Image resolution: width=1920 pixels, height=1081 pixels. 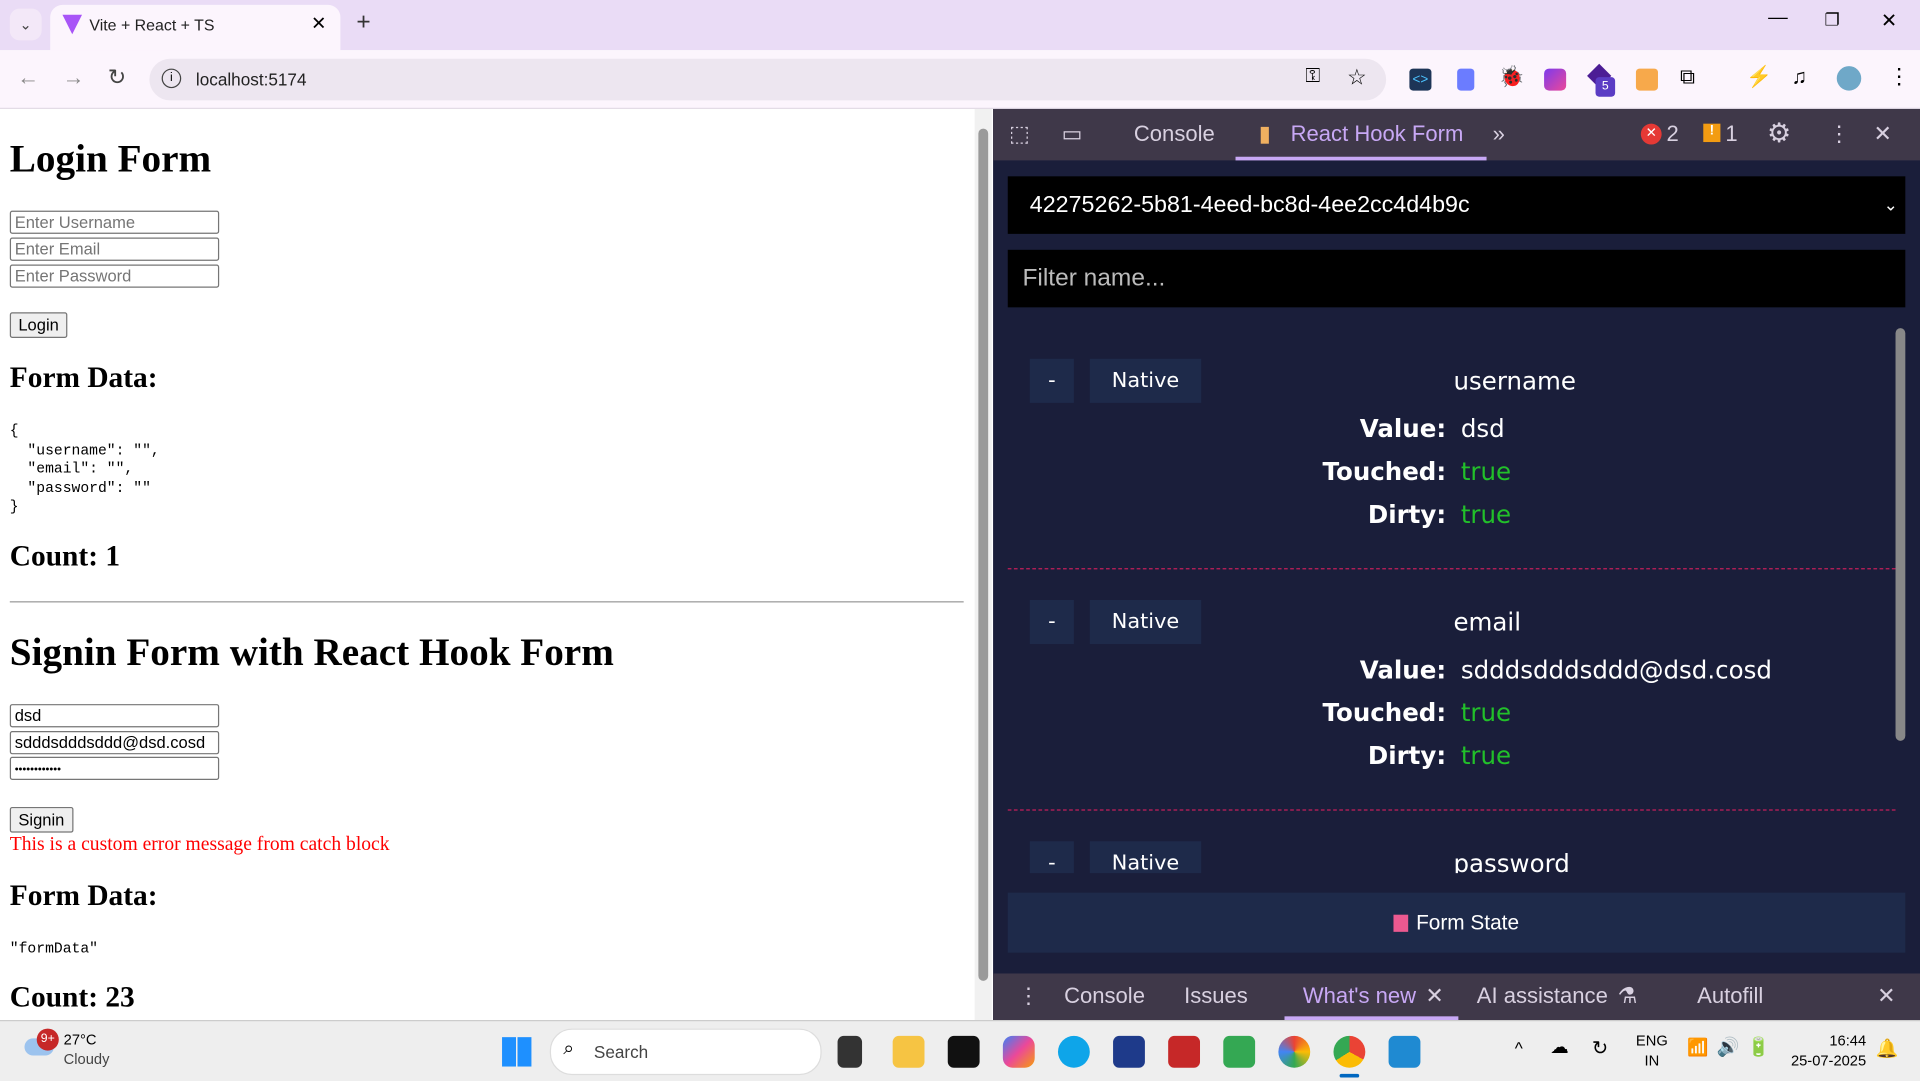 I want to click on store-icon, so click(x=1129, y=1051).